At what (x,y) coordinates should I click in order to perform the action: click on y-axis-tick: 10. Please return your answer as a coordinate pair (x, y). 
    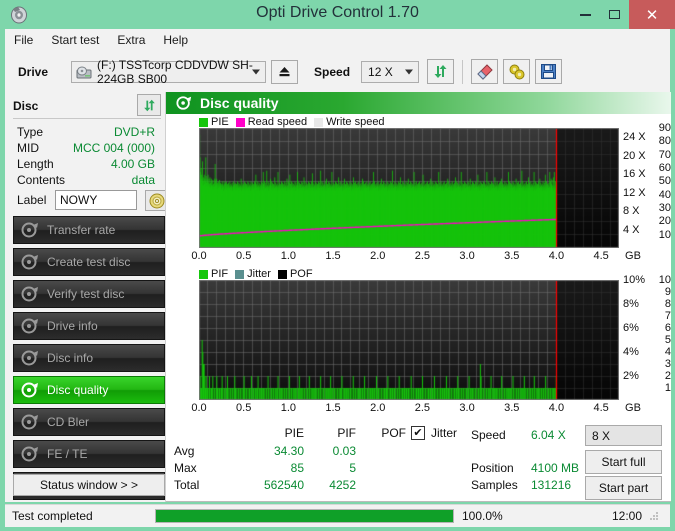
    Looking at the image, I should click on (664, 280).